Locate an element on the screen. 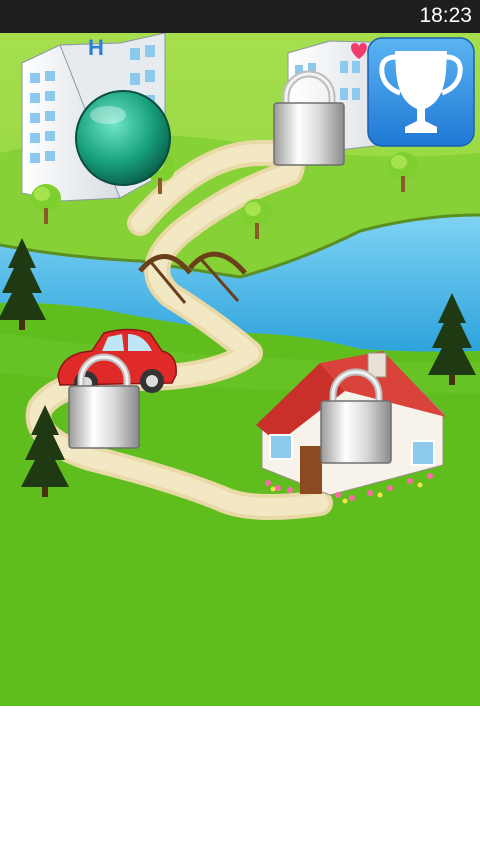 The image size is (480, 853). status-time: 18:23 is located at coordinates (445, 15).